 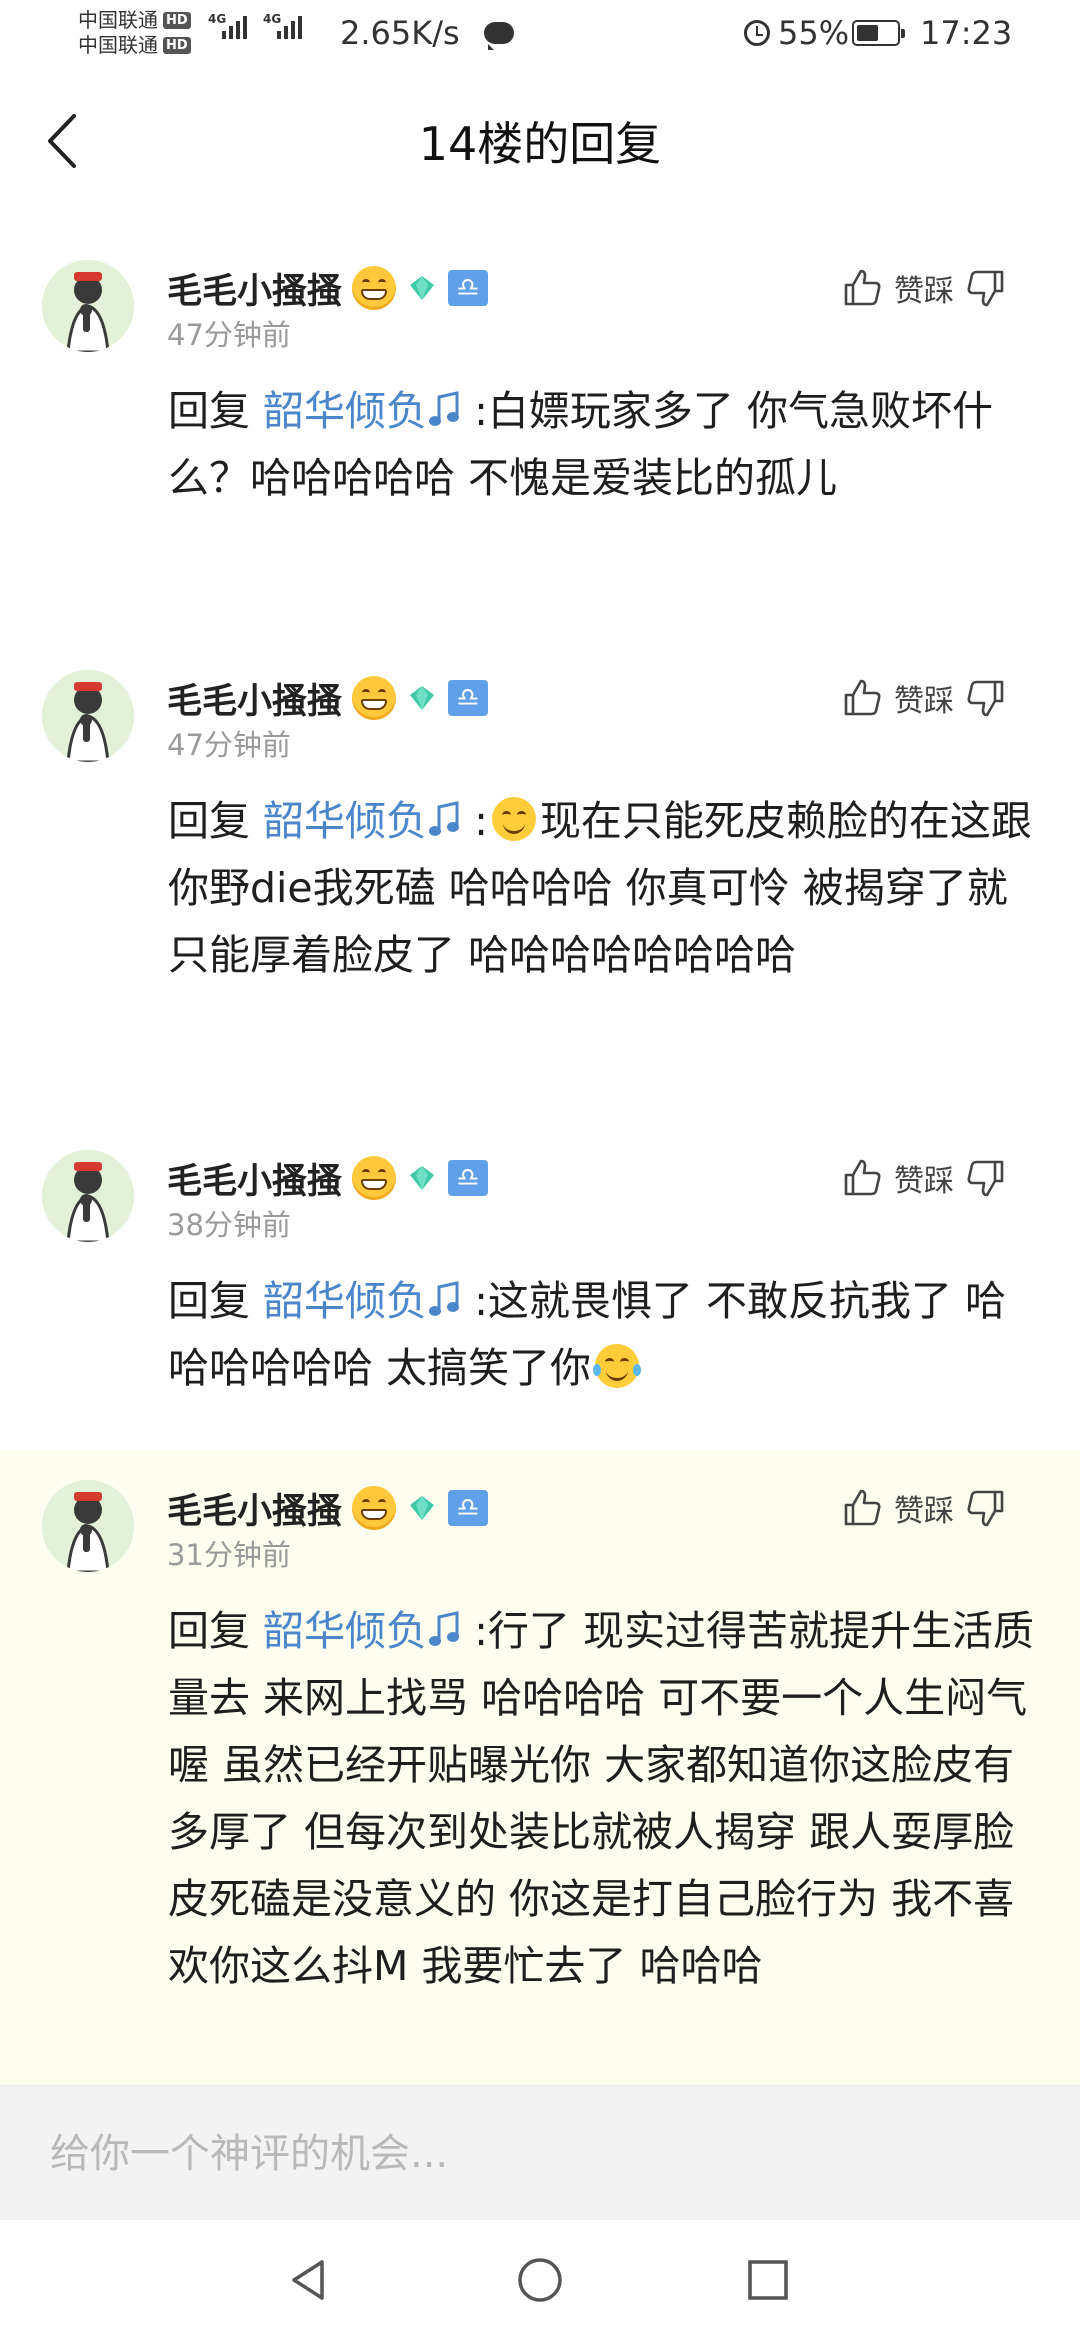 I want to click on comment-text: 回复 韶华倾负 :这就畏惧了 不敢反抗我了 哈哈哈哈哈哈 太搞笑了你, so click(x=603, y=1335).